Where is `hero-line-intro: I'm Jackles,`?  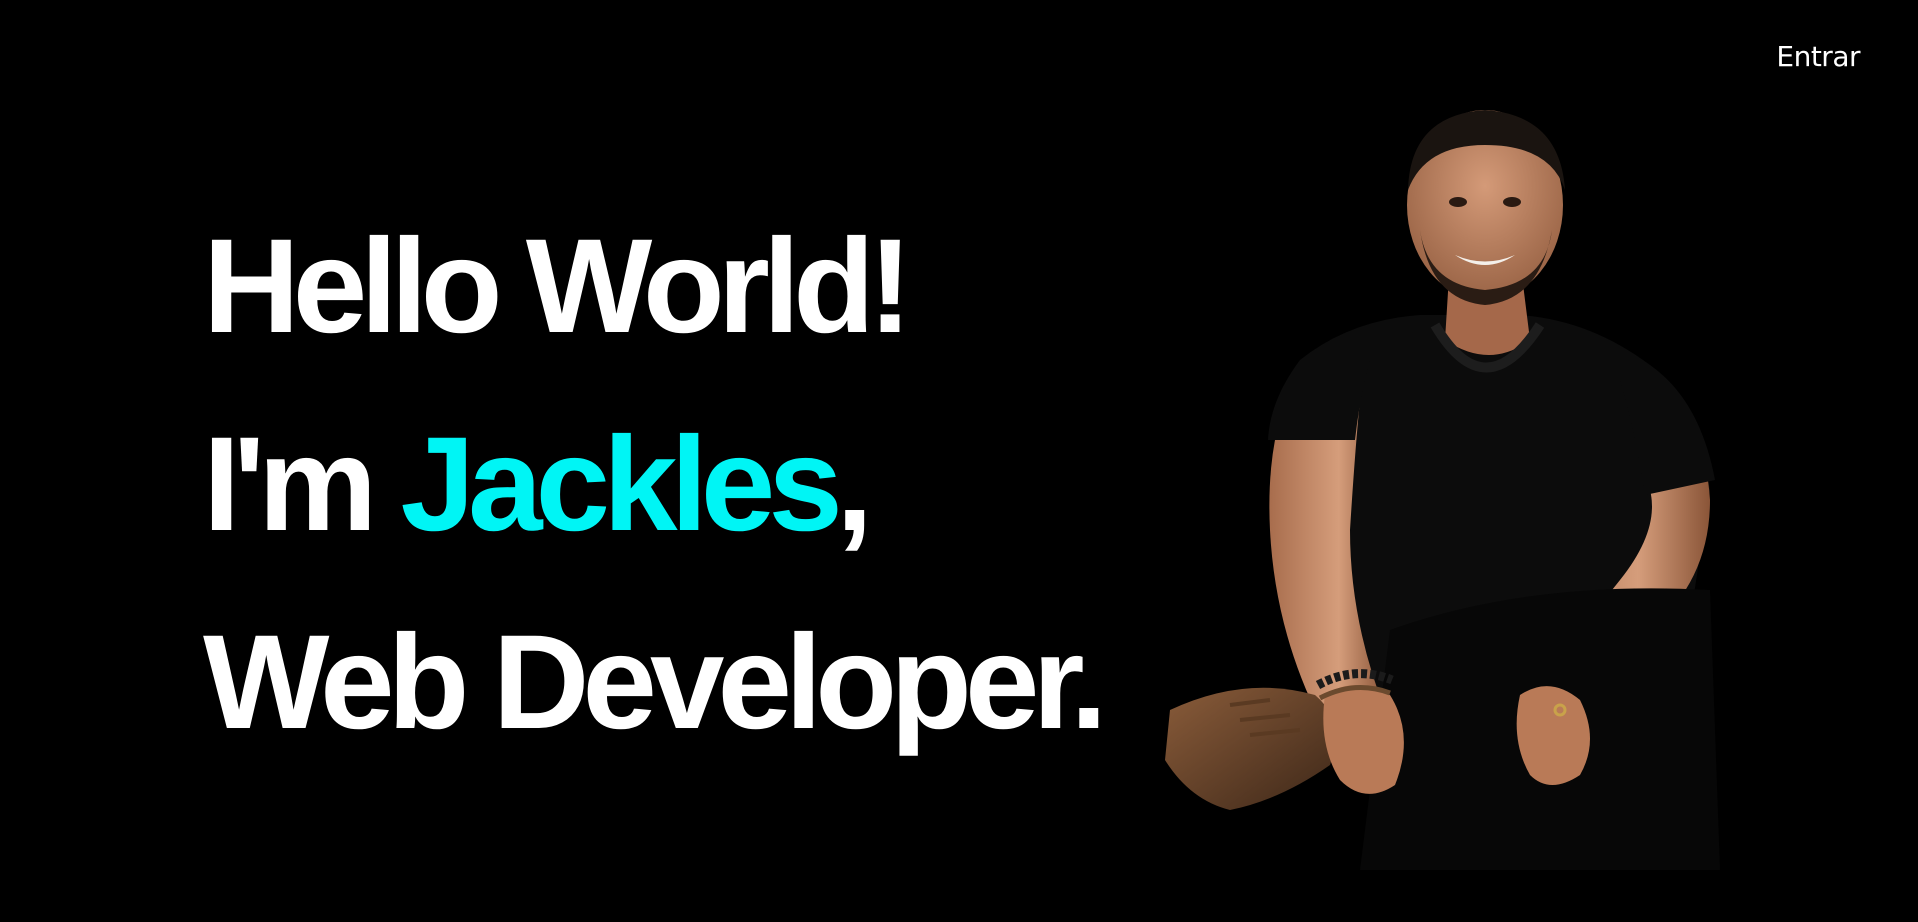
hero-line-intro: I'm Jackles, is located at coordinates (728, 485).